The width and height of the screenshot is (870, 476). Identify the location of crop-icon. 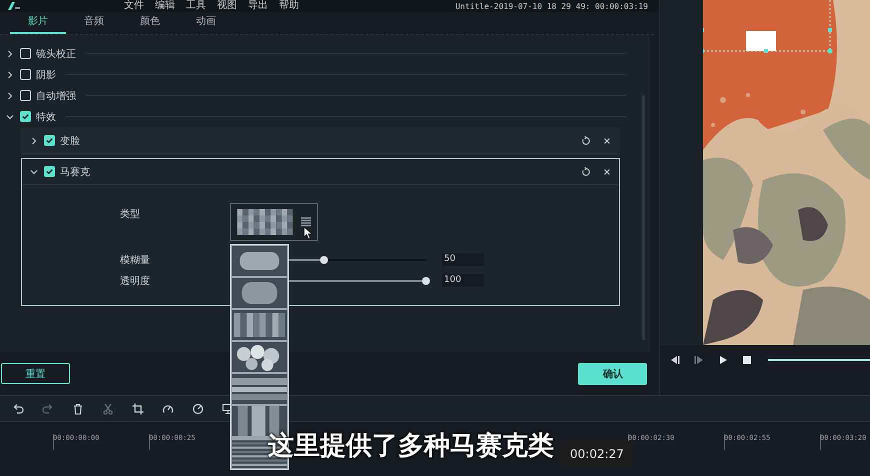
(138, 408).